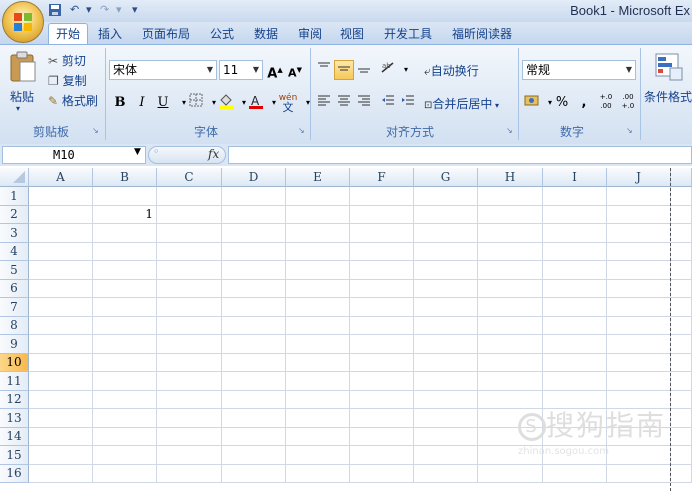 This screenshot has width=692, height=491. What do you see at coordinates (156, 151) in the screenshot?
I see `formula-handle-icon: ◦` at bounding box center [156, 151].